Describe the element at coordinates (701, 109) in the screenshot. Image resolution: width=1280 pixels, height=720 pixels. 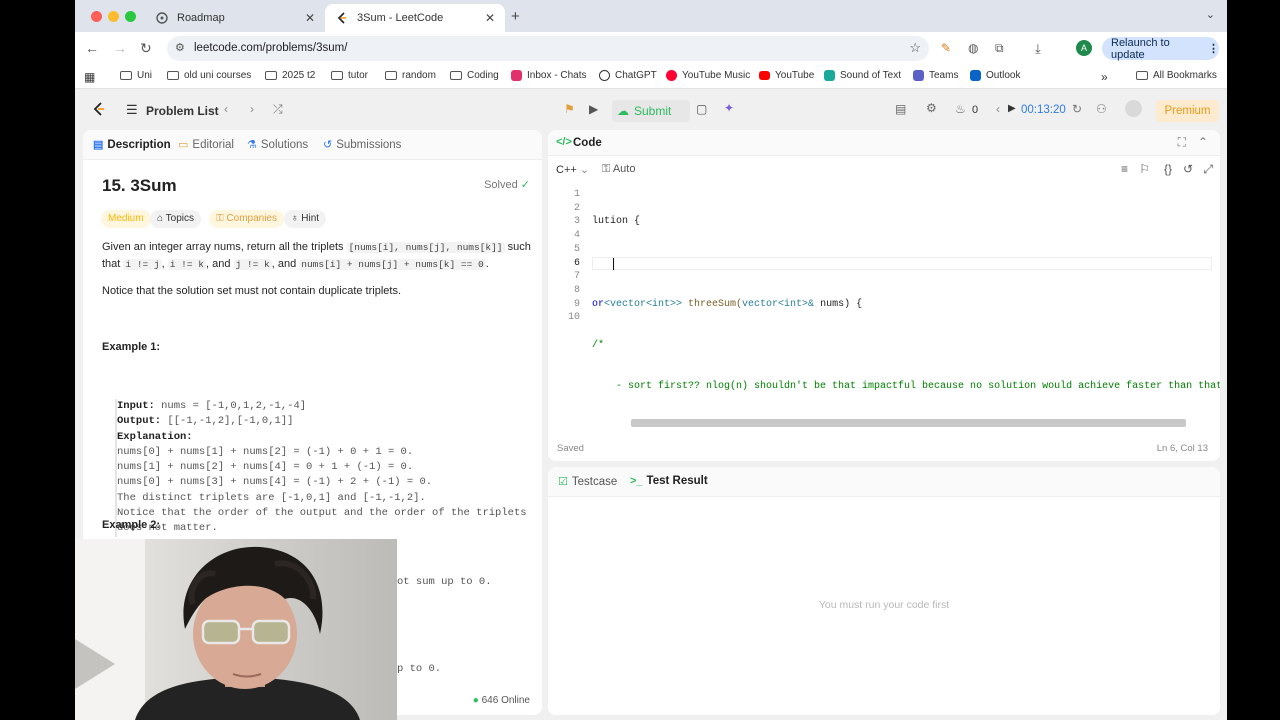
I see `notes-icon: ▢` at that location.